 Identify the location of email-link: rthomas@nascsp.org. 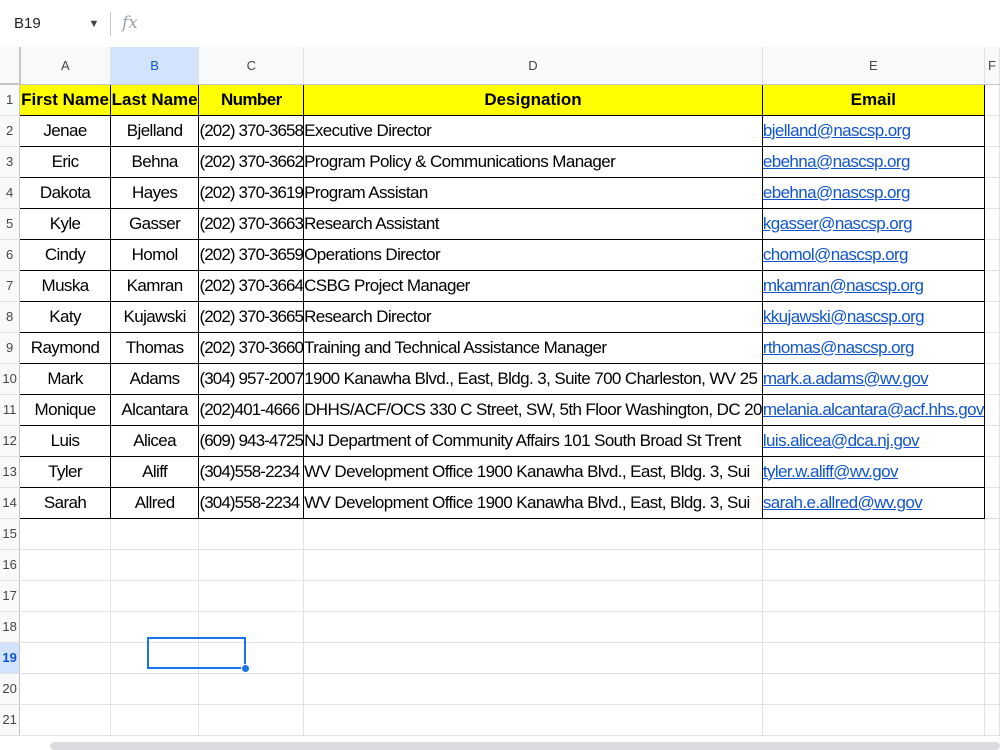
(838, 348).